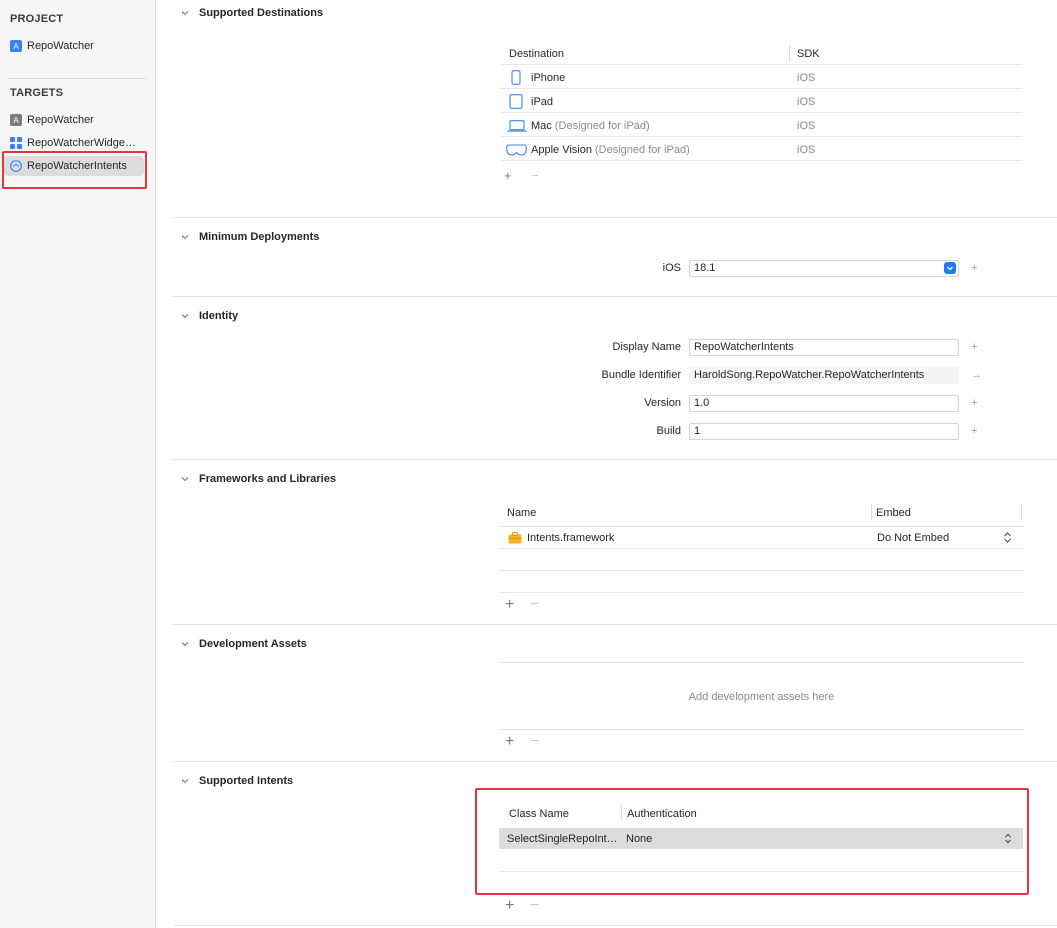 The image size is (1057, 928). Describe the element at coordinates (542, 102) in the screenshot. I see `destination-name: iPad` at that location.